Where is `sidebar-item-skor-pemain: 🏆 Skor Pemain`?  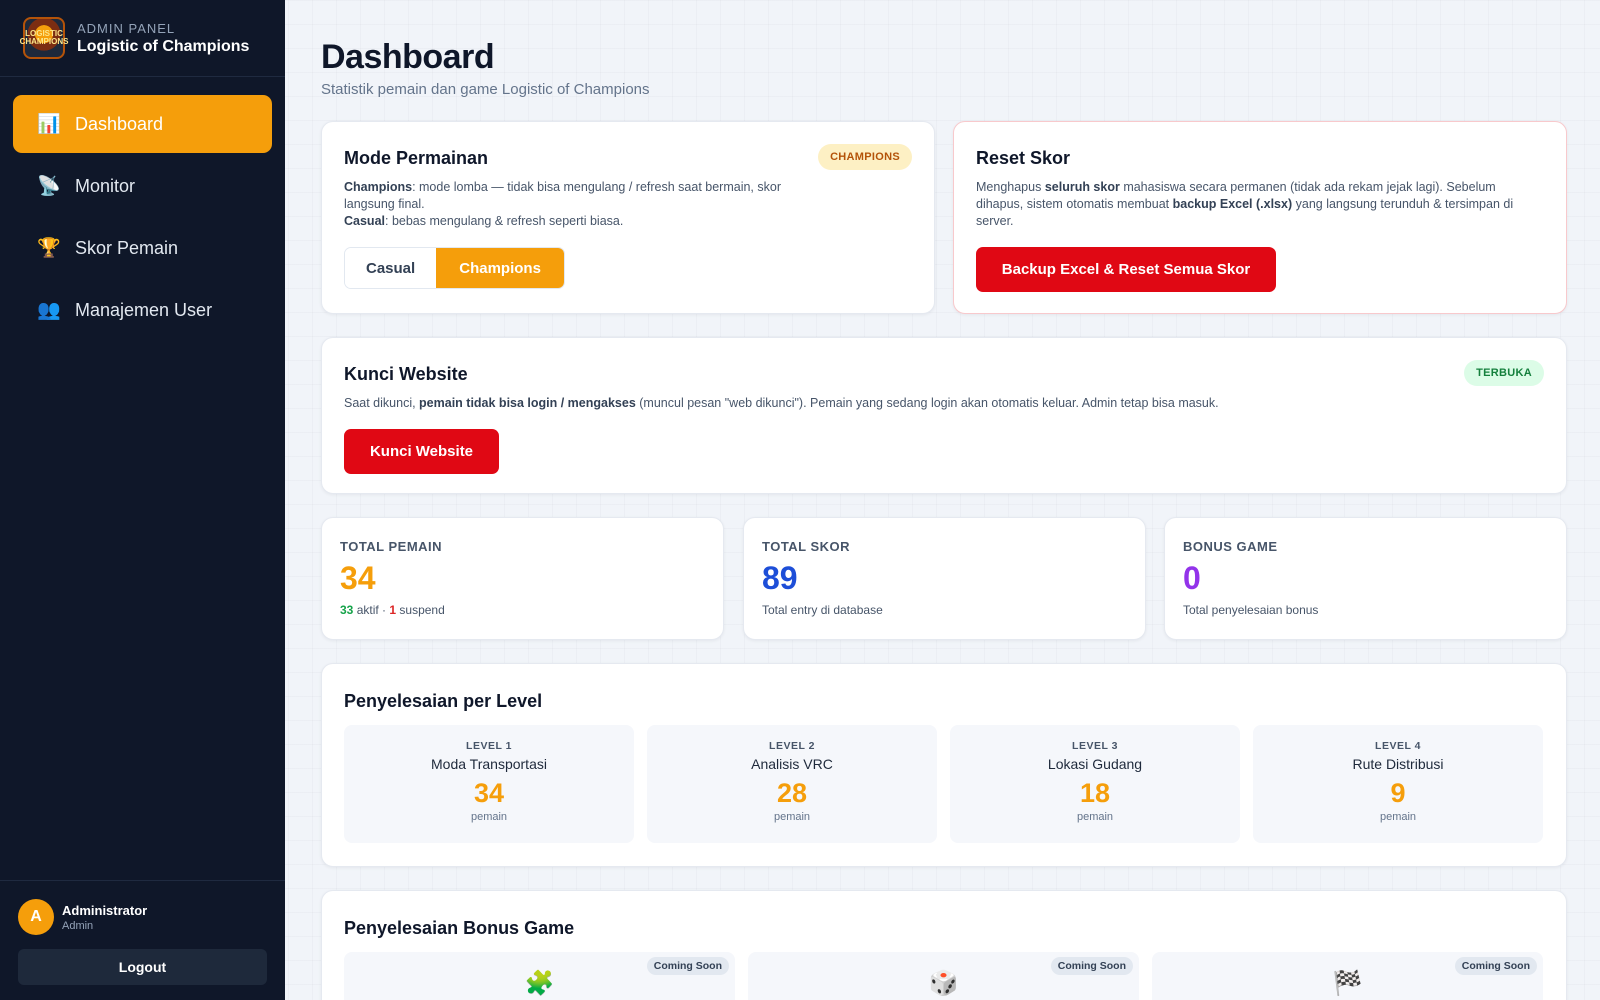 sidebar-item-skor-pemain: 🏆 Skor Pemain is located at coordinates (142, 248).